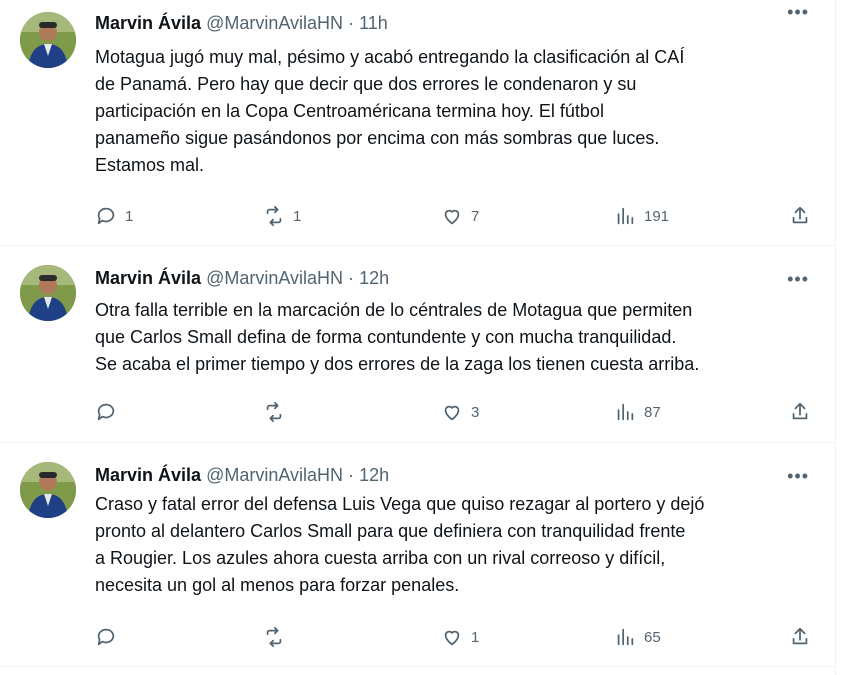 Image resolution: width=843 pixels, height=675 pixels. Describe the element at coordinates (475, 412) in the screenshot. I see `like-count: 3` at that location.